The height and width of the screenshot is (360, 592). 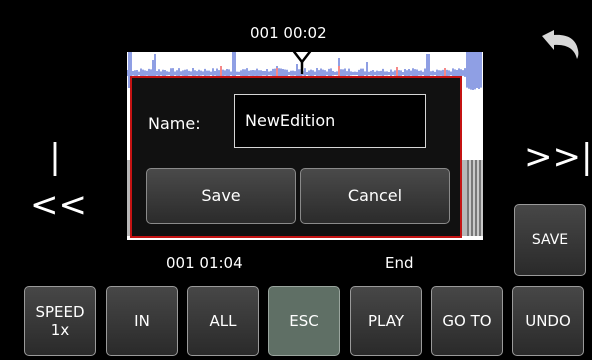 I want to click on in-button: IN, so click(x=142, y=321).